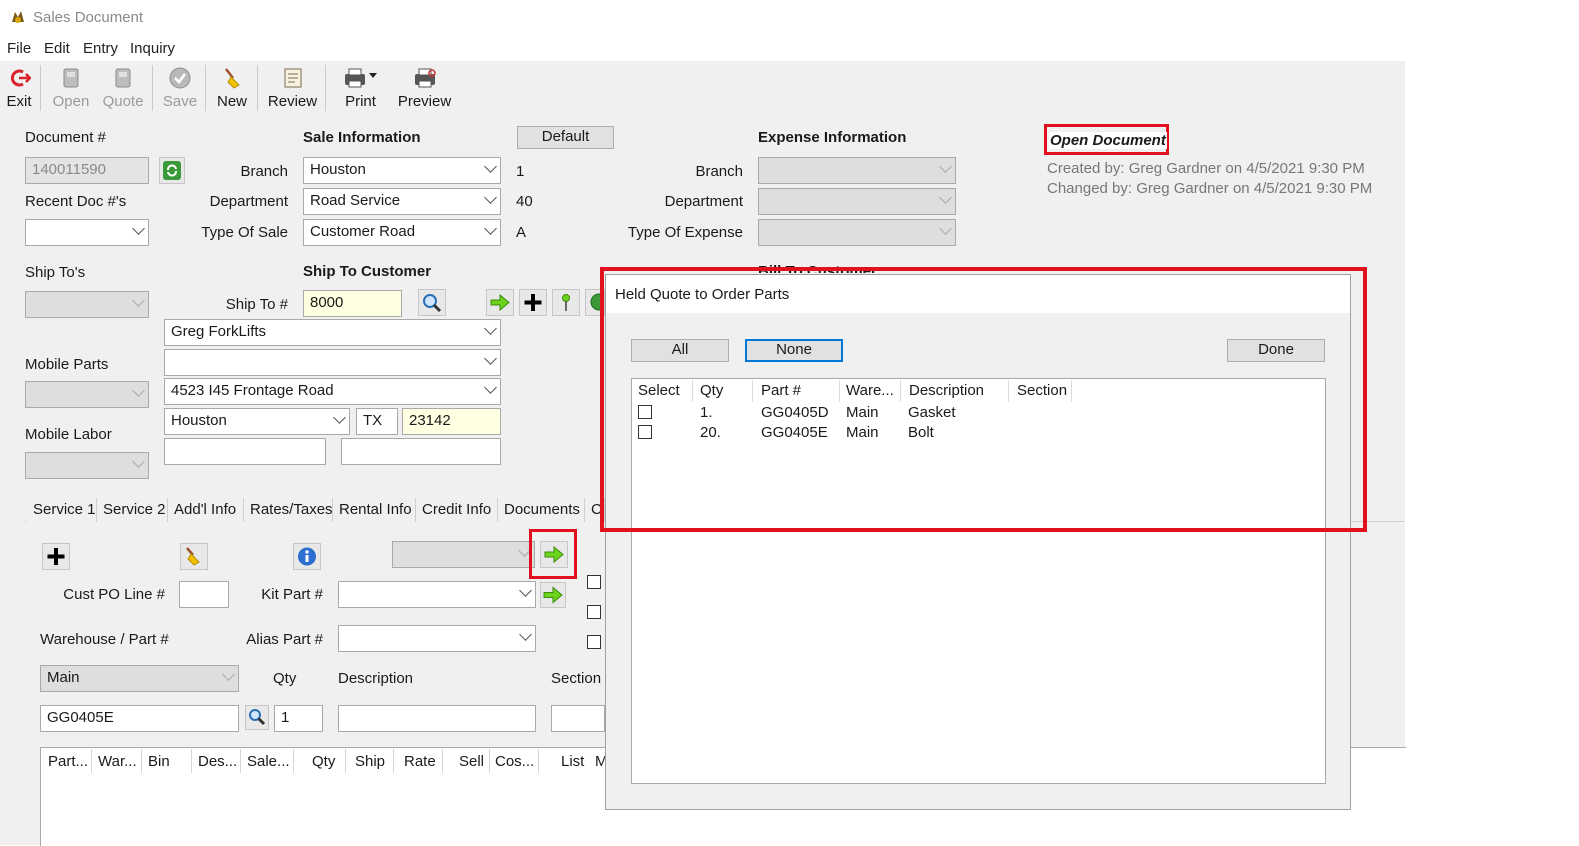  Describe the element at coordinates (292, 89) in the screenshot. I see `review-button: Review` at that location.